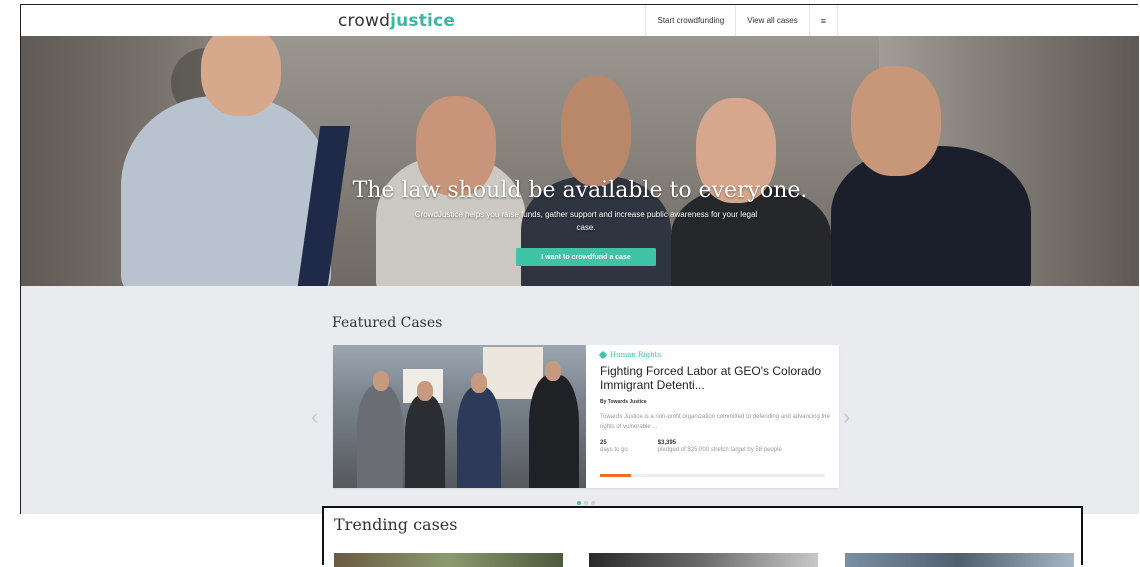 Image resolution: width=1140 pixels, height=567 pixels. I want to click on hero-title: The law should be available to everyone., so click(580, 190).